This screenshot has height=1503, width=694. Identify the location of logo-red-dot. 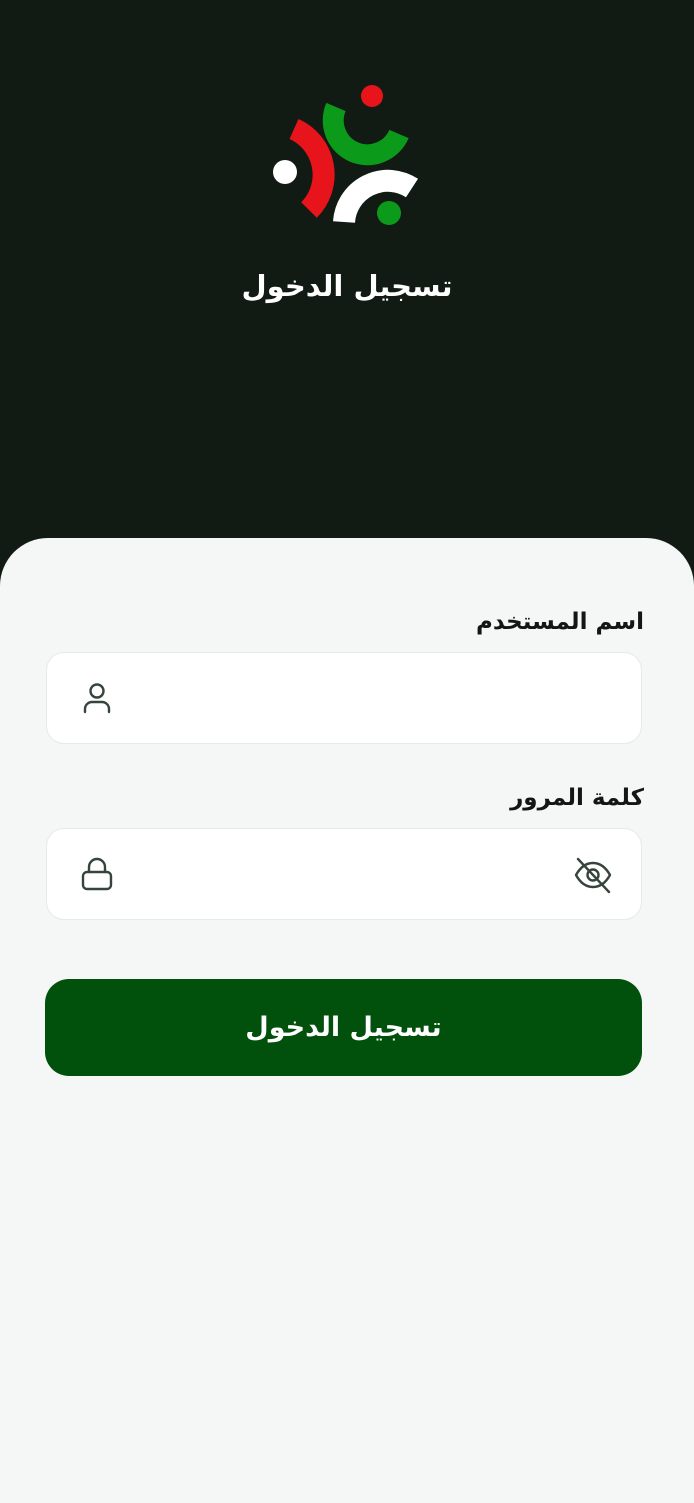
(372, 96).